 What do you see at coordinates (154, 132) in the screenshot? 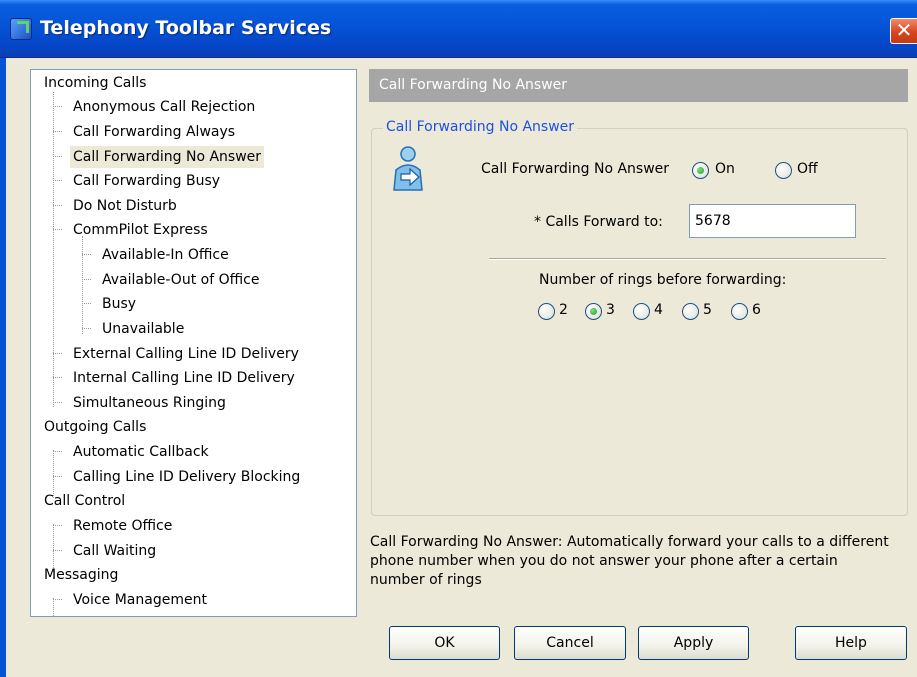
I see `tree-item-call-forwarding-always: Call Forwarding Always` at bounding box center [154, 132].